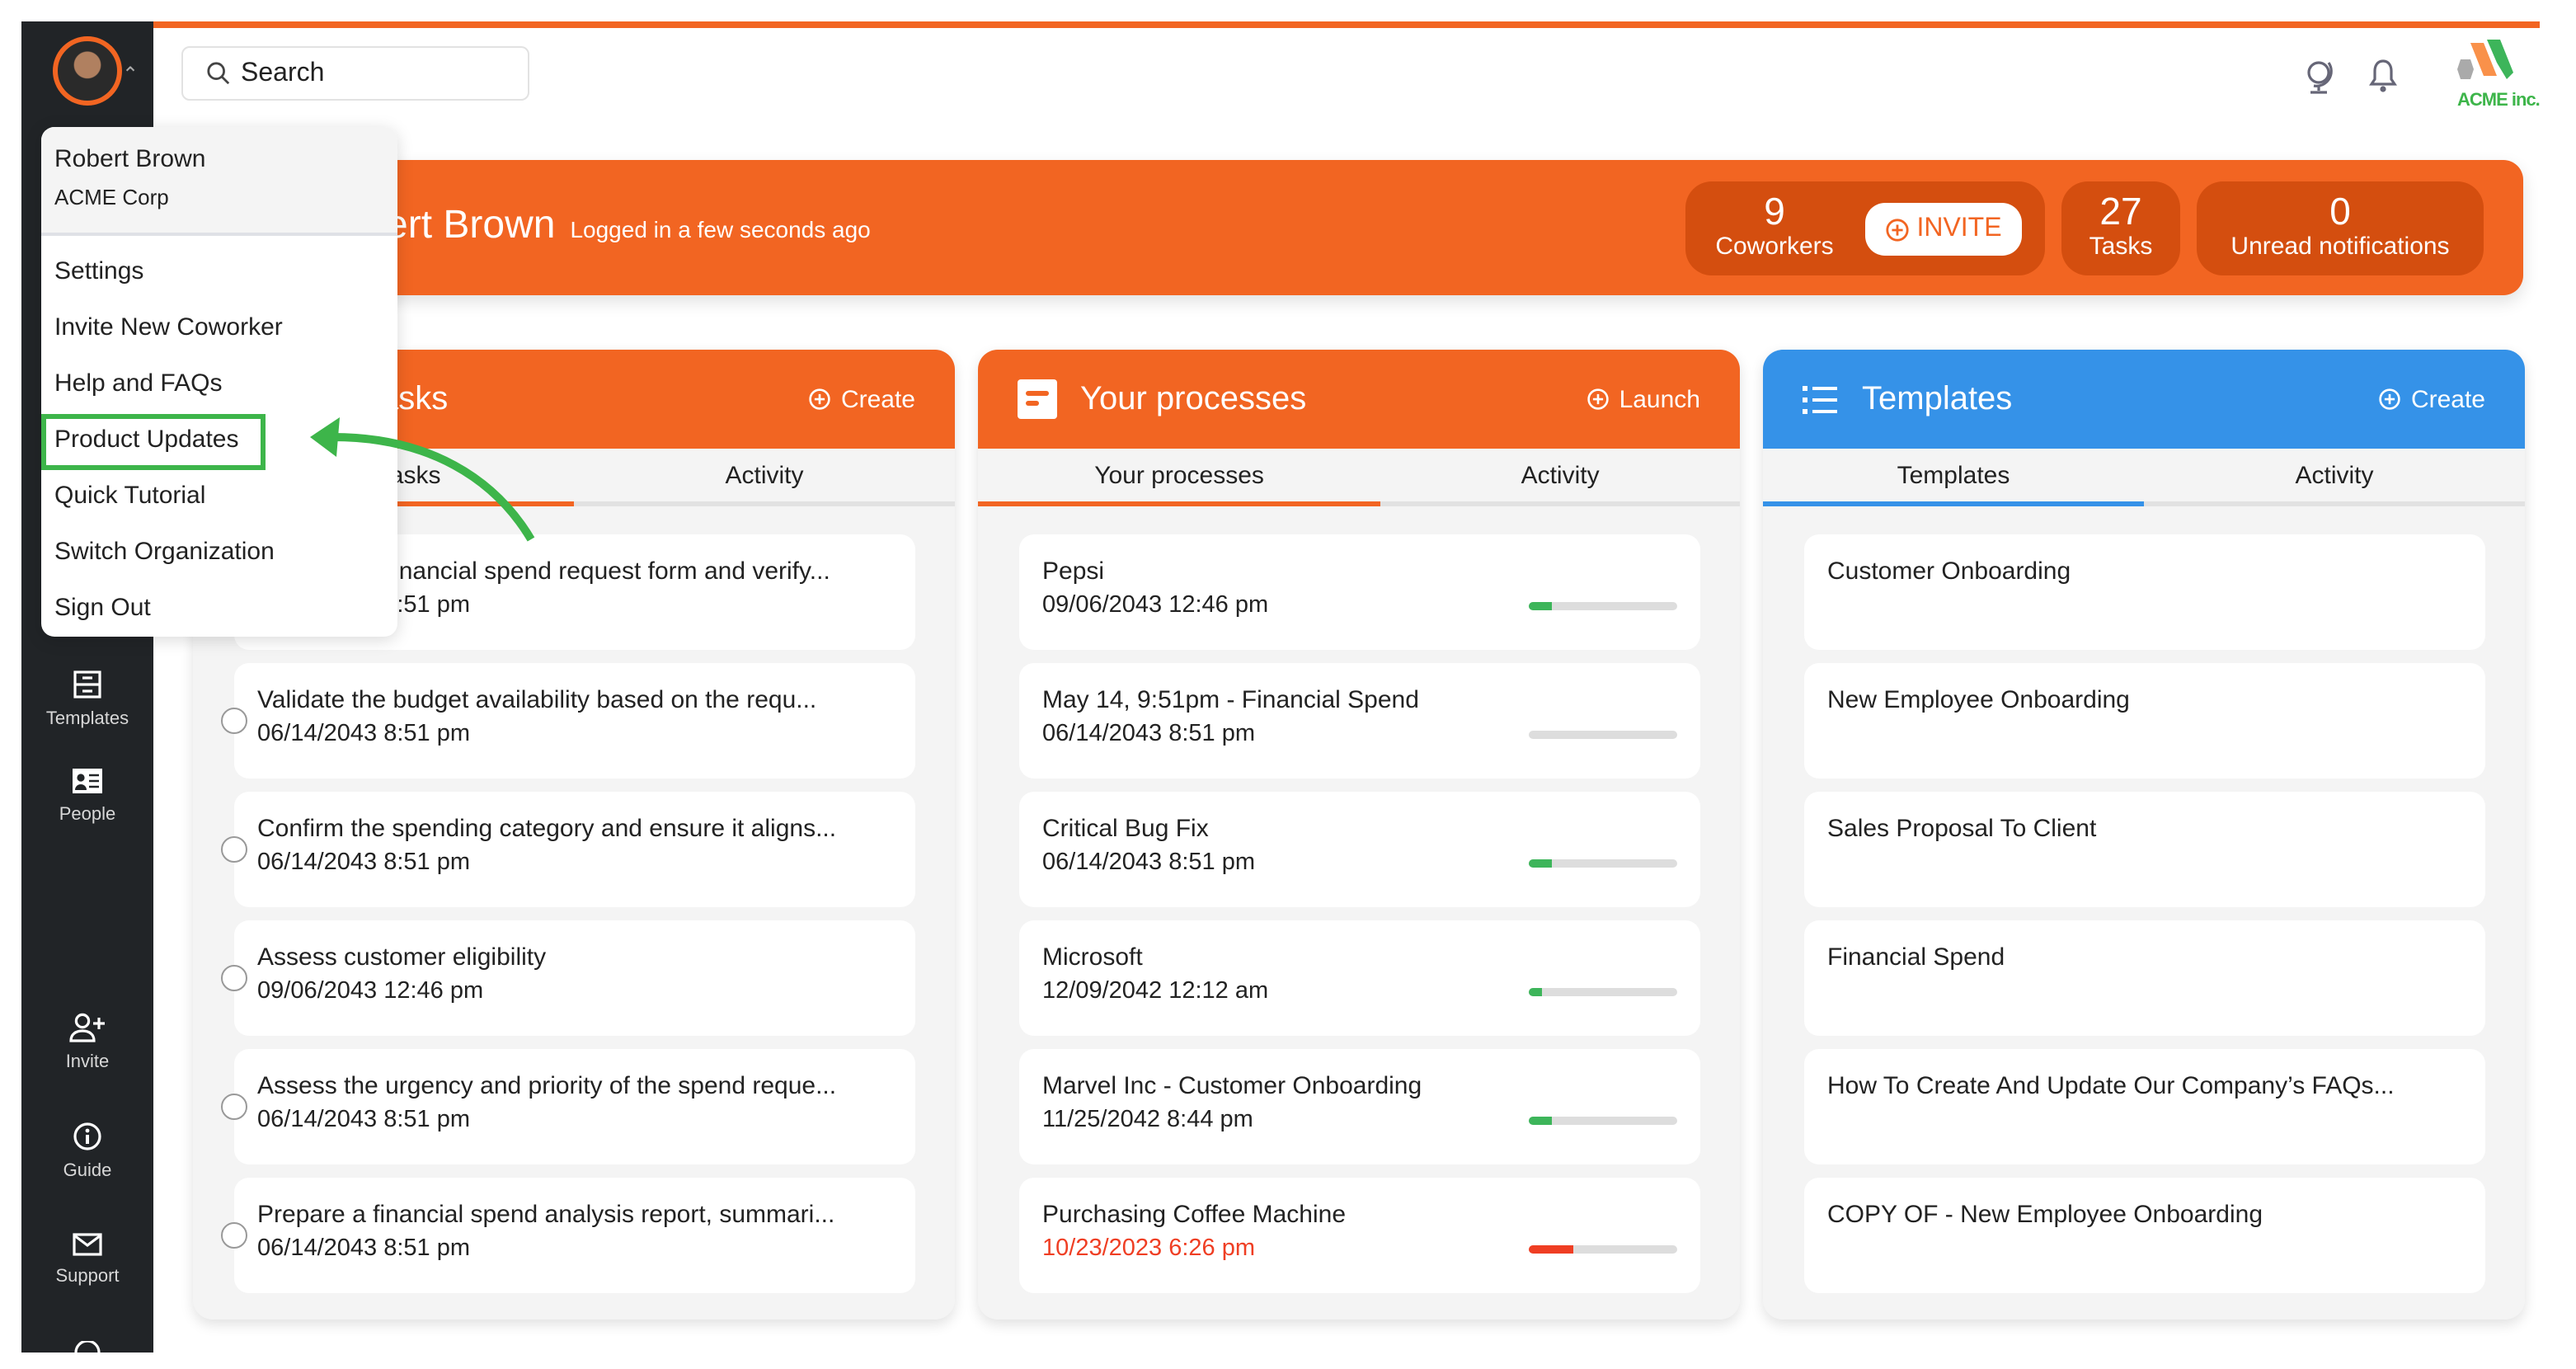 Image resolution: width=2576 pixels, height=1369 pixels. What do you see at coordinates (87, 1136) in the screenshot?
I see `info-icon` at bounding box center [87, 1136].